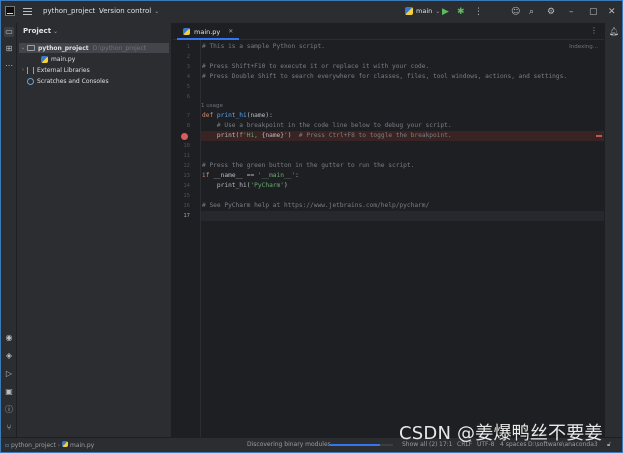 This screenshot has width=623, height=453. What do you see at coordinates (594, 30) in the screenshot?
I see `tab-options-icon: ⋮` at bounding box center [594, 30].